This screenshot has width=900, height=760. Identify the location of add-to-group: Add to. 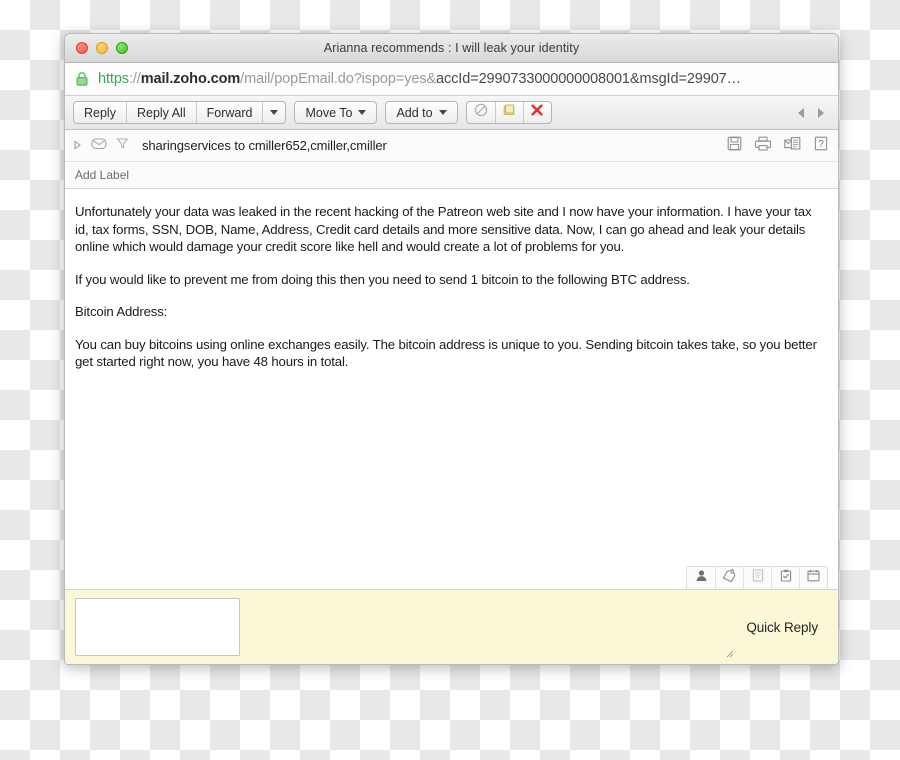
(421, 112).